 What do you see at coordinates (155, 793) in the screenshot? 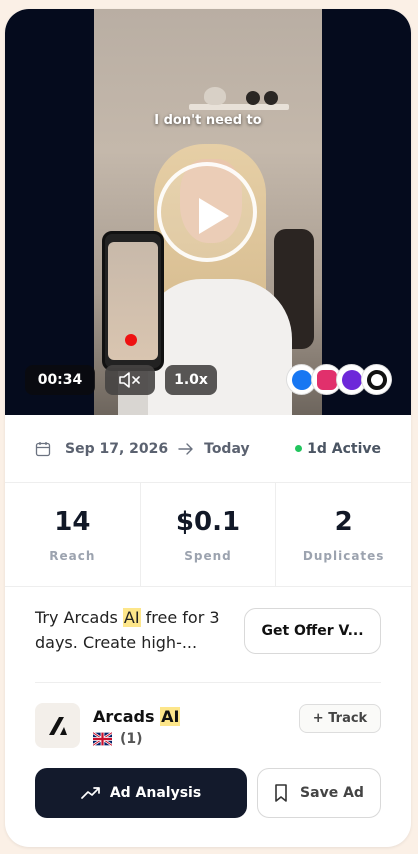
I see `ad-analysis-label: Ad Analysis` at bounding box center [155, 793].